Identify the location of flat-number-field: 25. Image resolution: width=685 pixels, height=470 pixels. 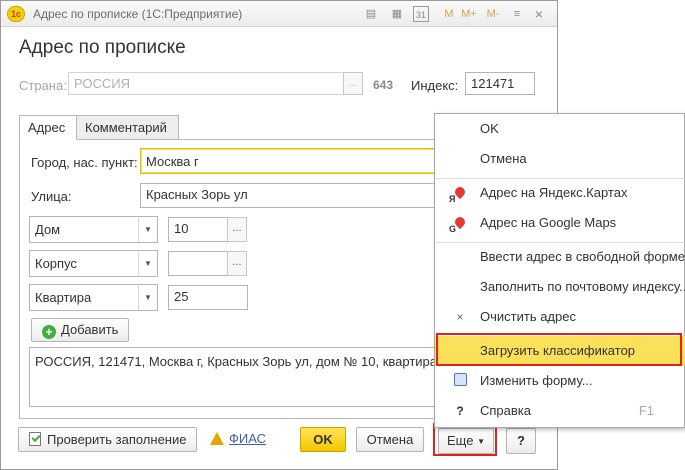
(208, 297).